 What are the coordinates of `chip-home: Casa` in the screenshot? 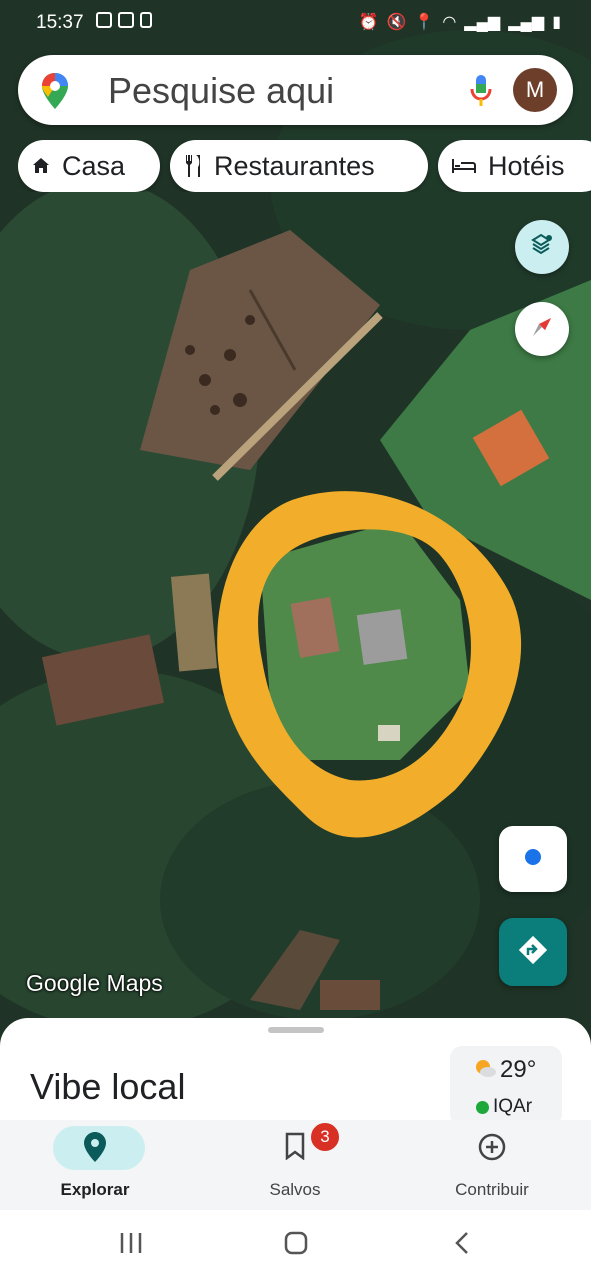 It's located at (89, 166).